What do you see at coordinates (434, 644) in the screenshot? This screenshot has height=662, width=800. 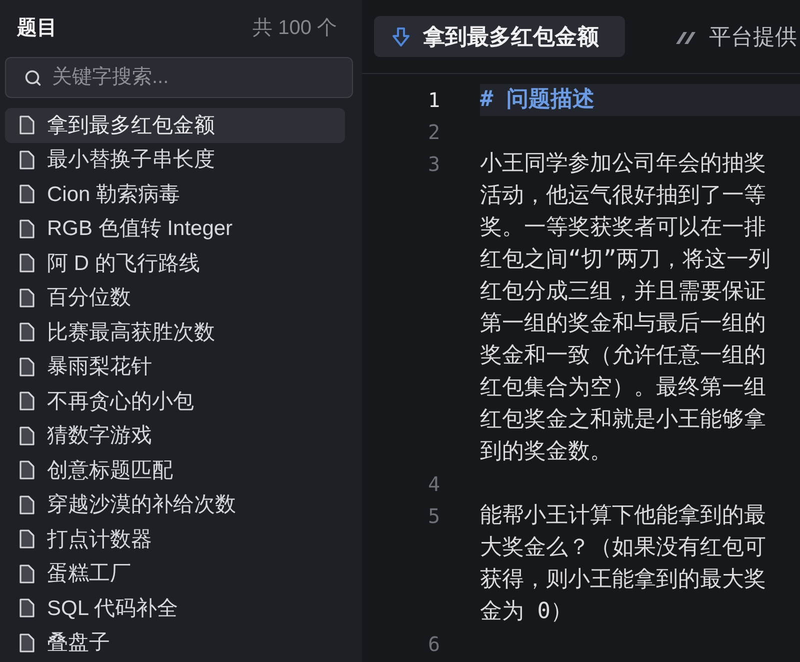 I see `line-number: 6` at bounding box center [434, 644].